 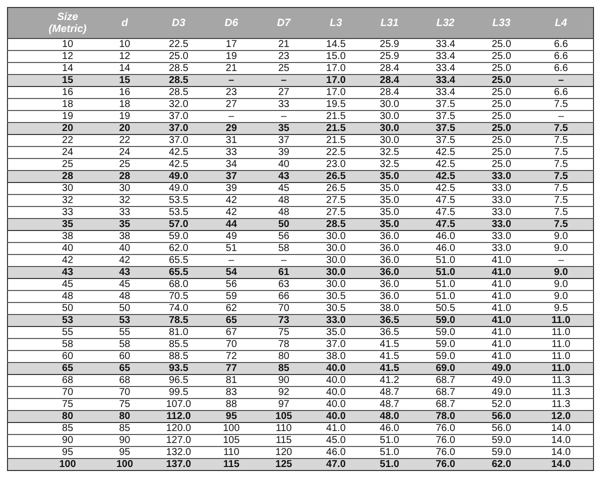 I want to click on column-header: d, so click(x=124, y=23).